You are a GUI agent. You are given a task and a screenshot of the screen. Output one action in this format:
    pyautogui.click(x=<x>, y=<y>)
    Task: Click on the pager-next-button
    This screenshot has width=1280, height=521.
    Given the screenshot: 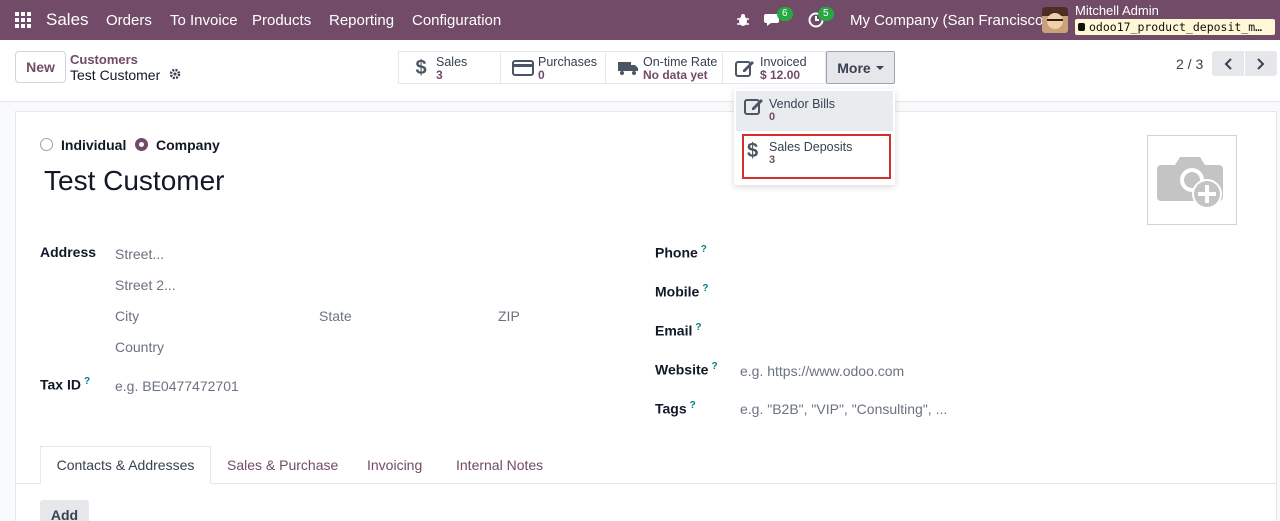 What is the action you would take?
    pyautogui.click(x=1261, y=63)
    